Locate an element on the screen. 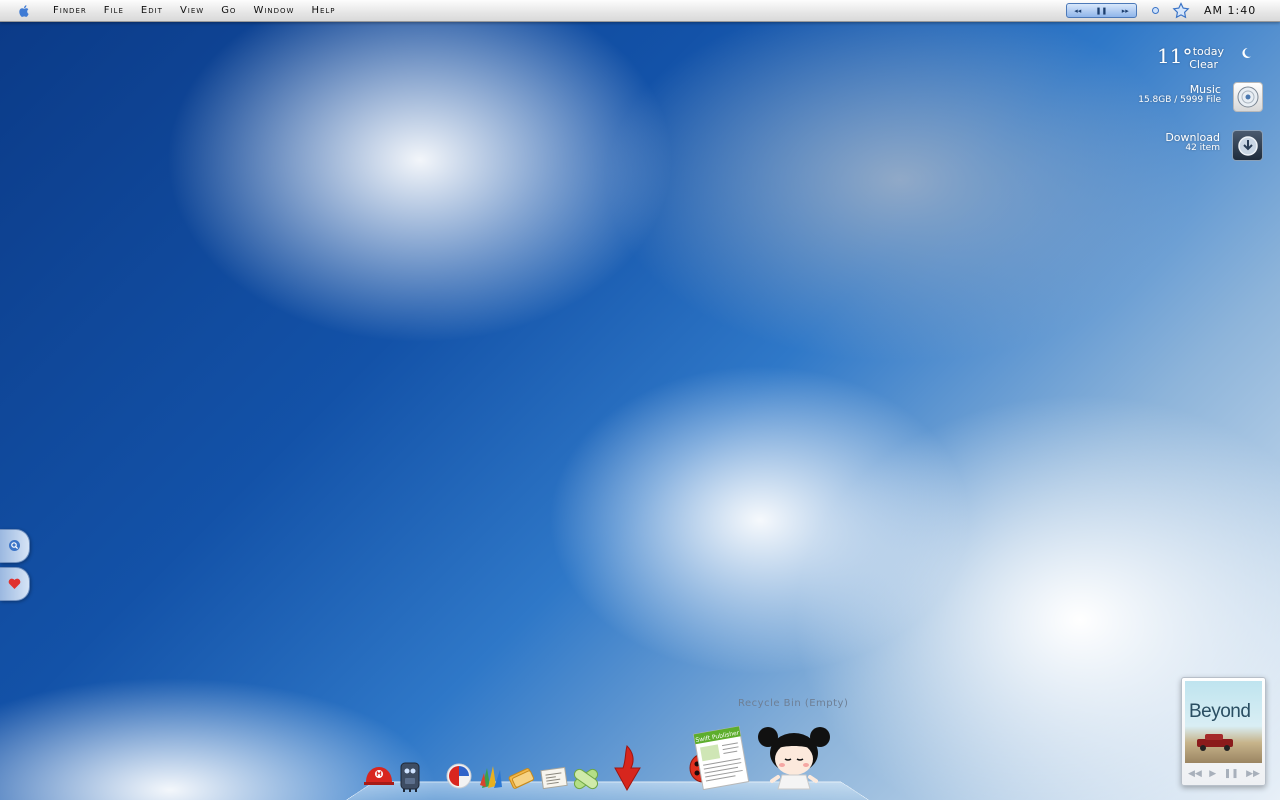  album-controls: ◀◀ ▶ ❚❚ ▶▶ is located at coordinates (1224, 774).